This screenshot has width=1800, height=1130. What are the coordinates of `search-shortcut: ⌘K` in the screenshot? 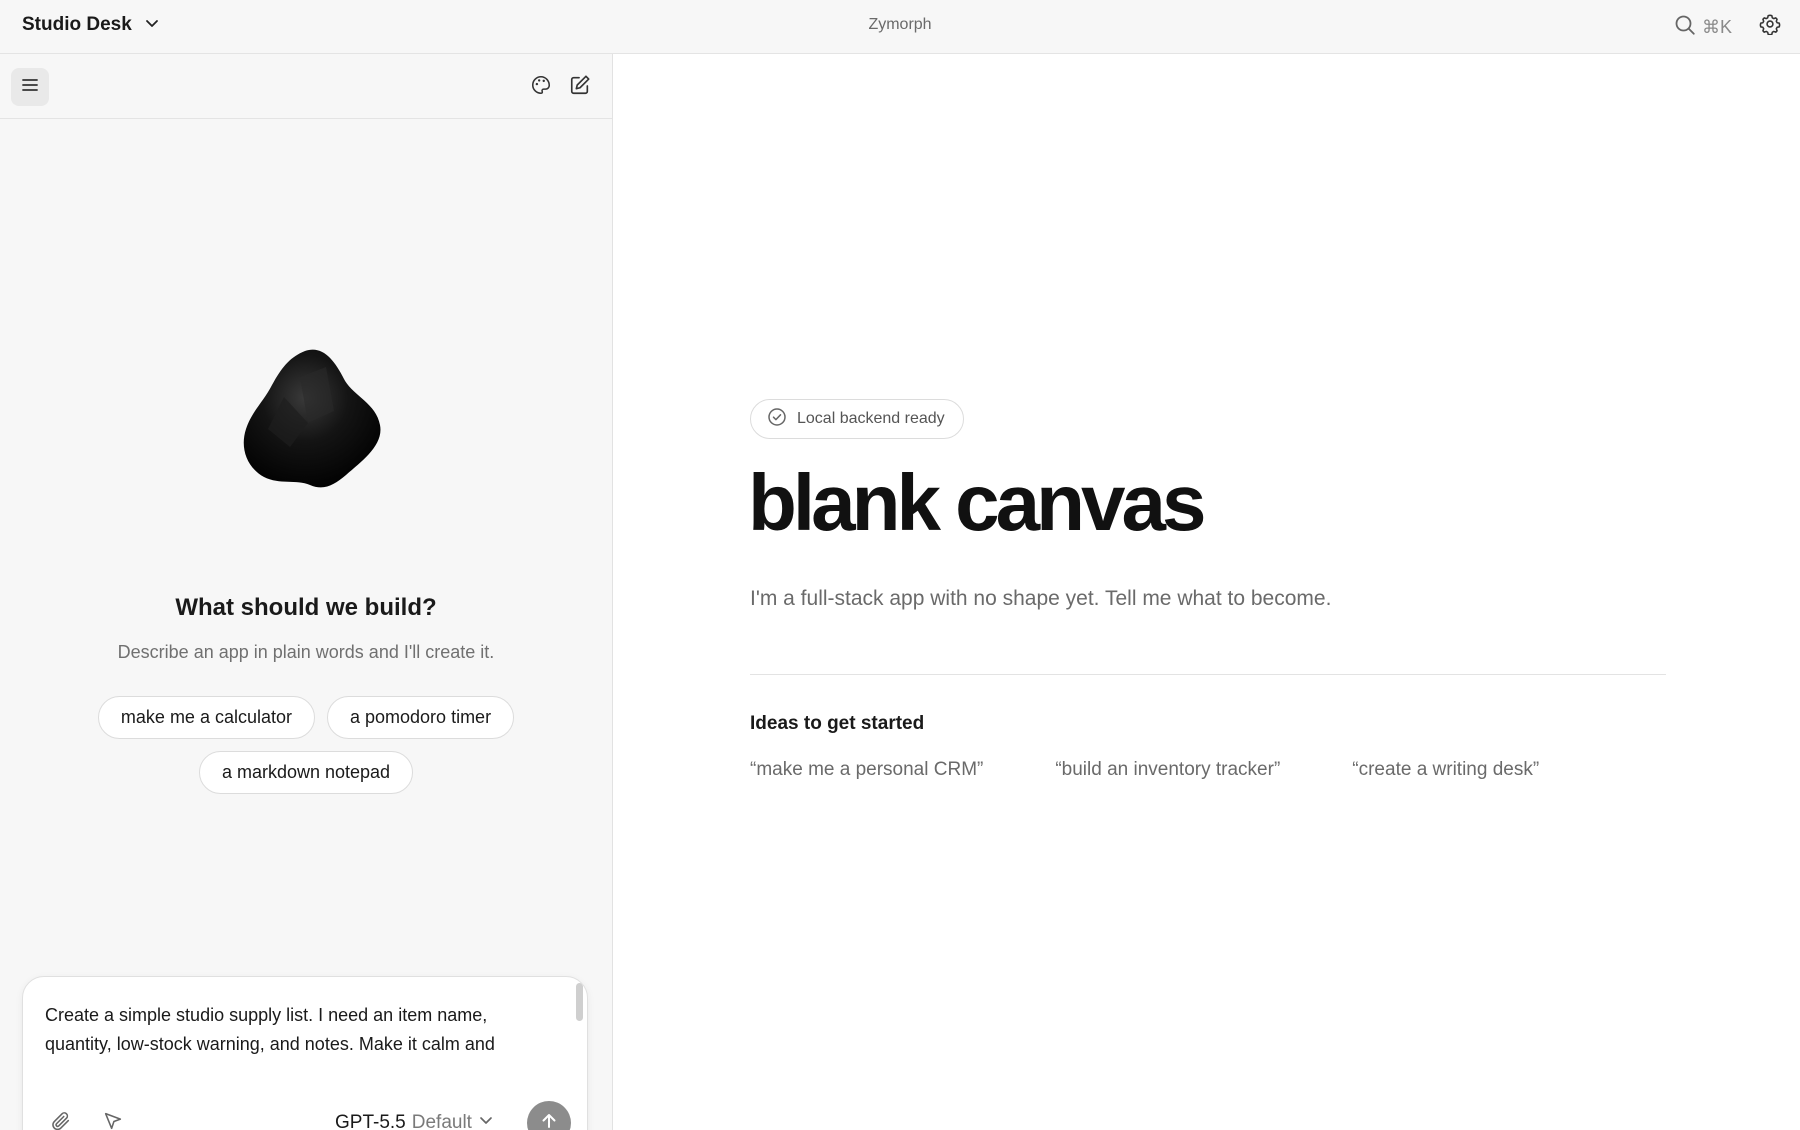 It's located at (1717, 27).